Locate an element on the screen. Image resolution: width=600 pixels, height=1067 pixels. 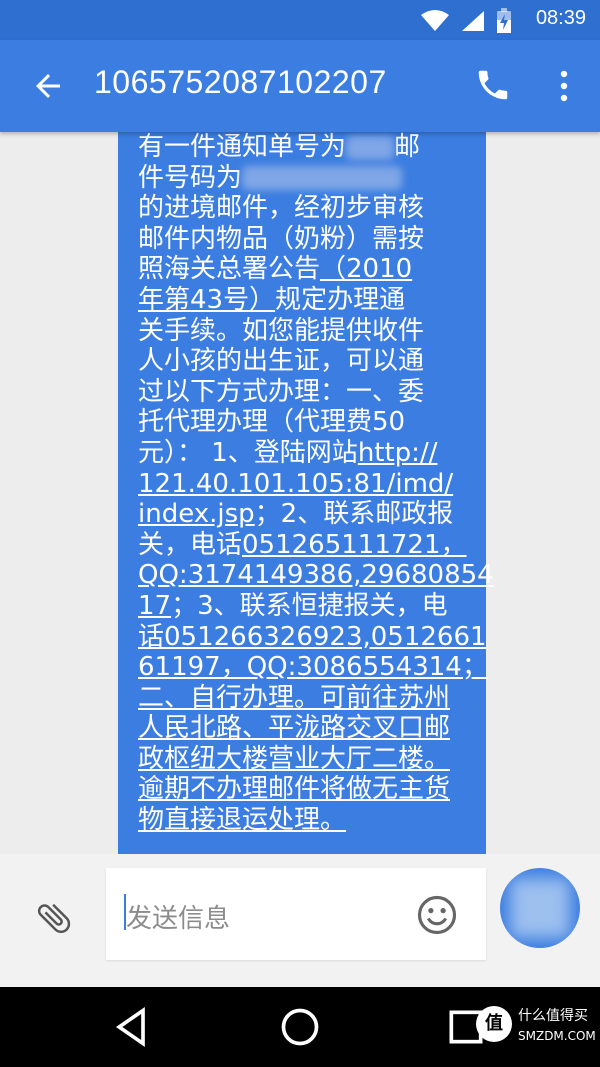
message-line: 年第43号）规定办理通 is located at coordinates (303, 300).